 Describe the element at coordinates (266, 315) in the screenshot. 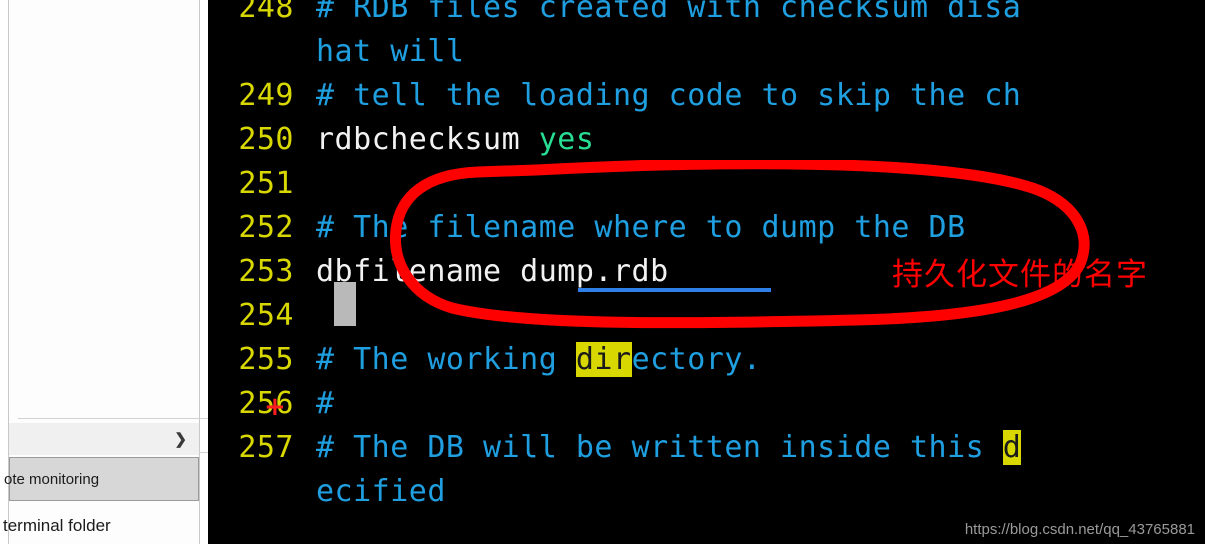

I see `line-number: 254` at that location.